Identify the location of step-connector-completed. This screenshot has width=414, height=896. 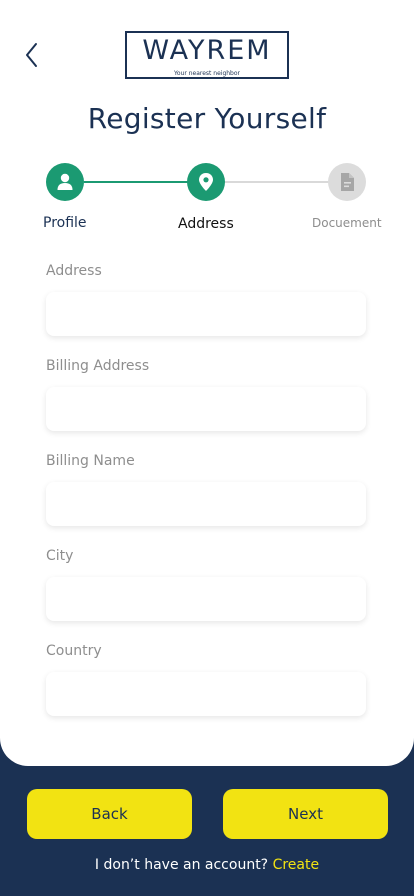
(136, 182).